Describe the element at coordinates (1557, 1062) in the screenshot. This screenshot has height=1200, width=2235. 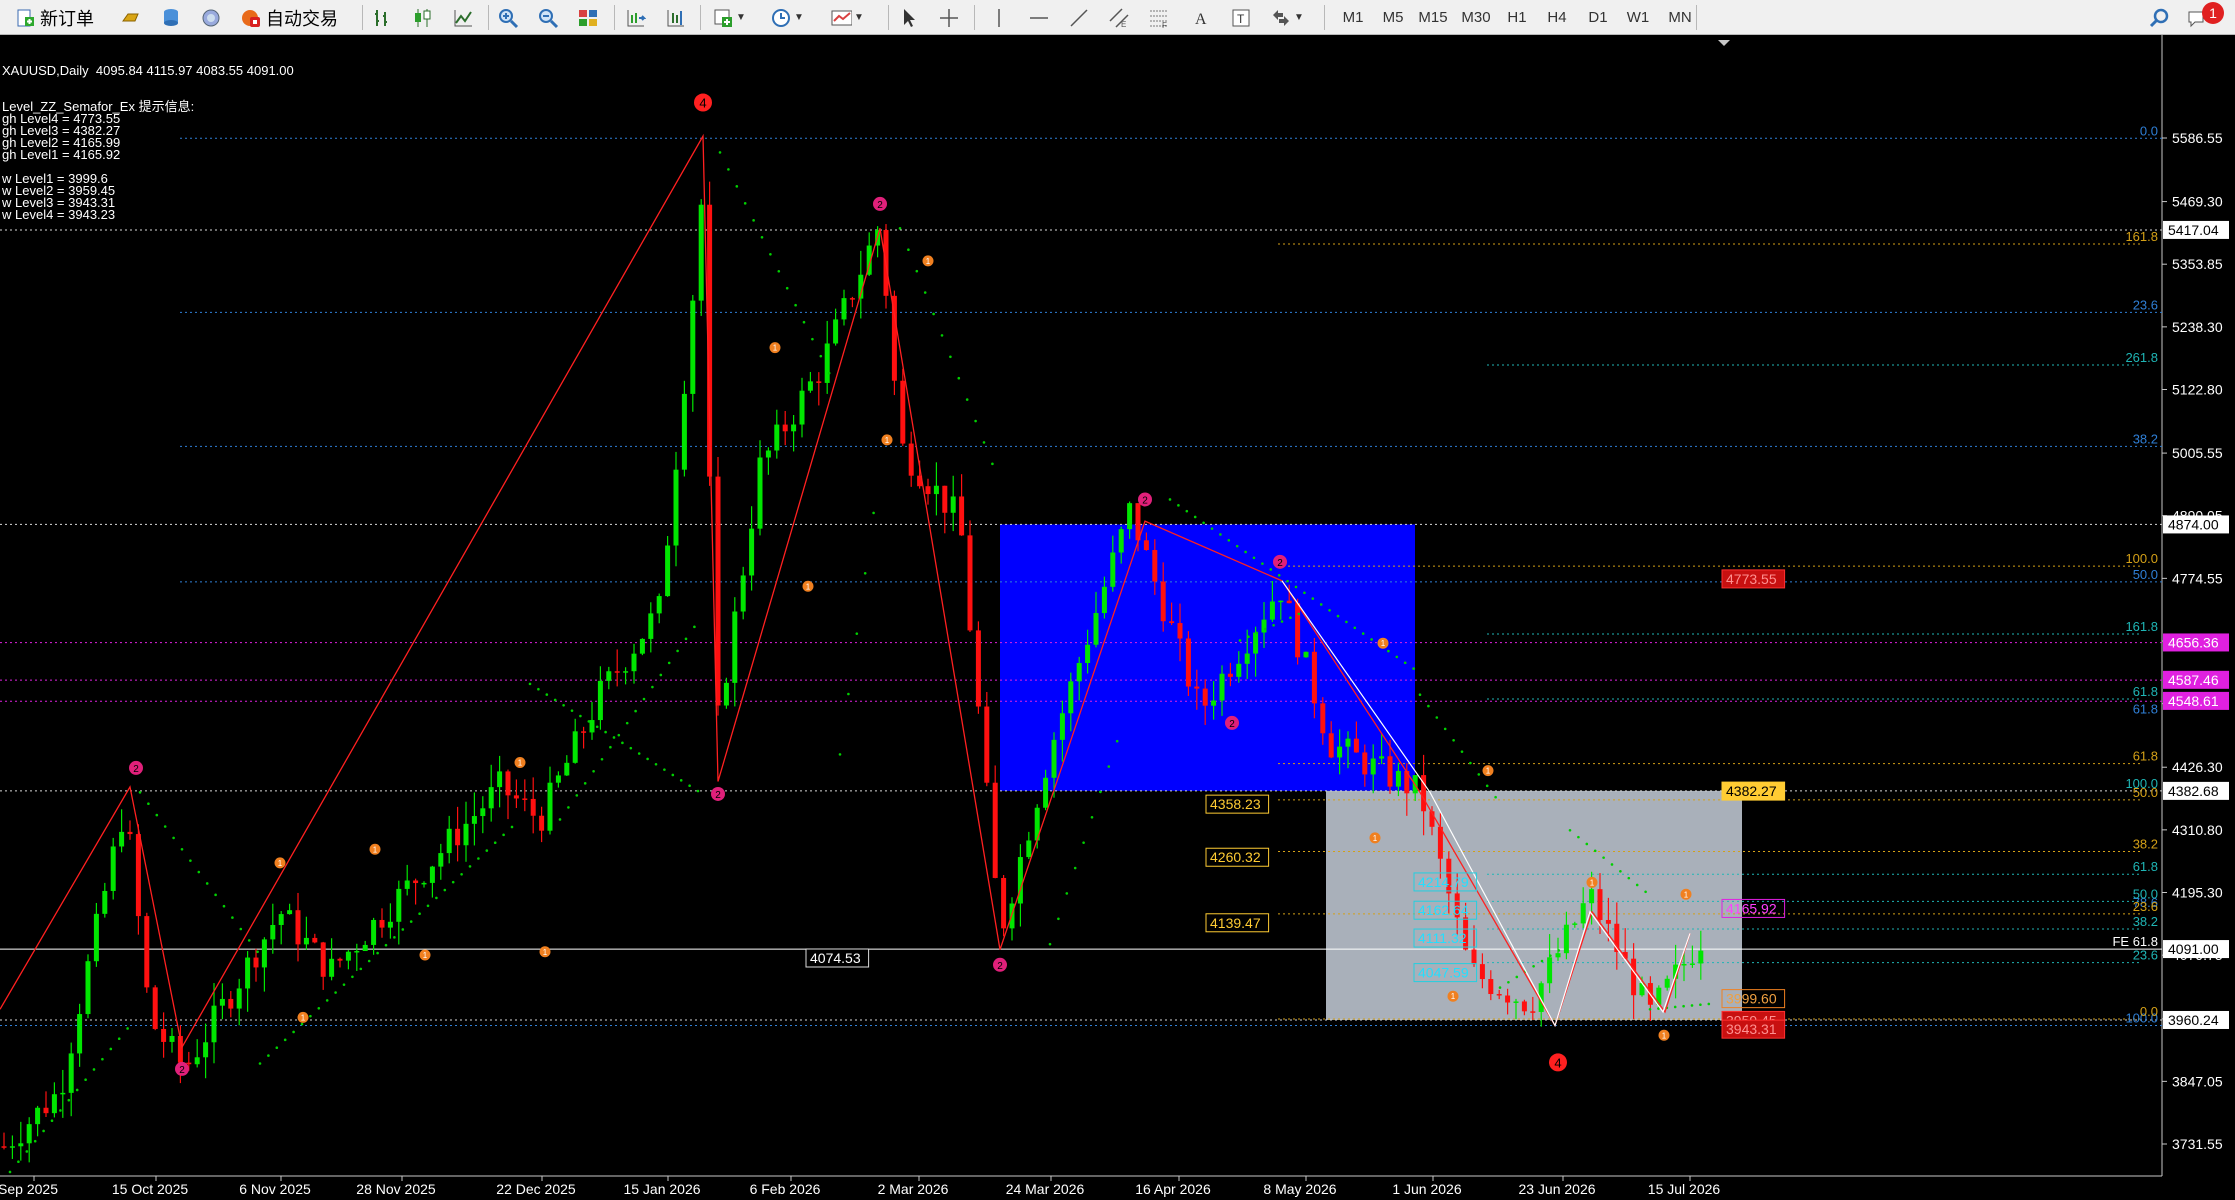
I see `semafor-marker-label: 4` at that location.